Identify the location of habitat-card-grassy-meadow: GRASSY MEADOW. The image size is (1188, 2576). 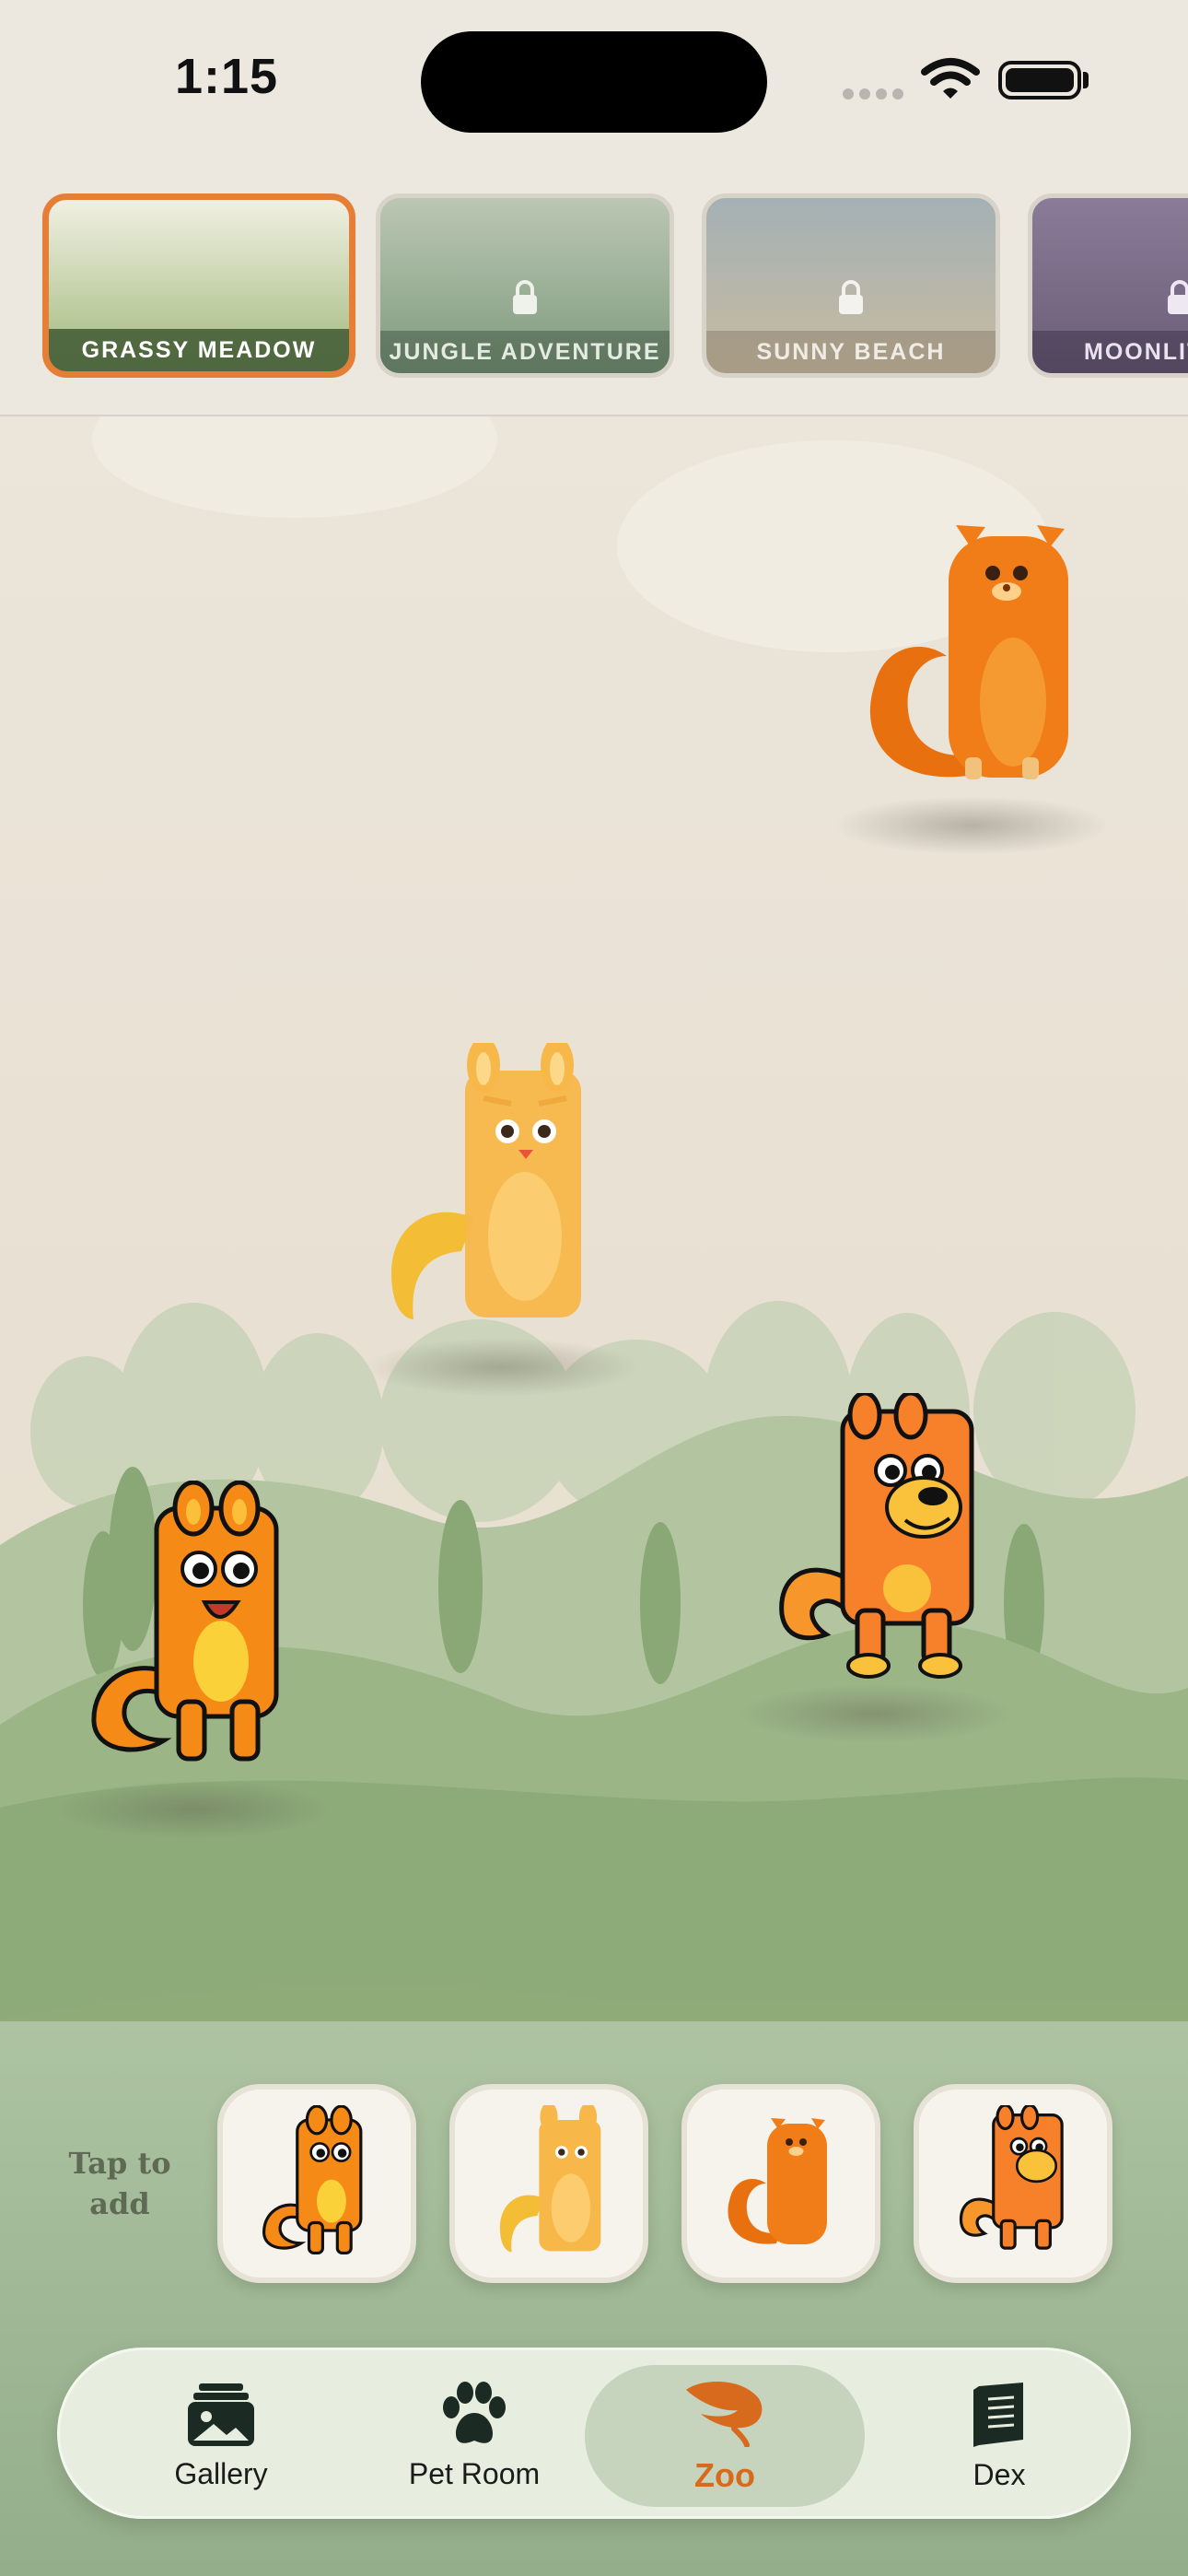
(198, 285).